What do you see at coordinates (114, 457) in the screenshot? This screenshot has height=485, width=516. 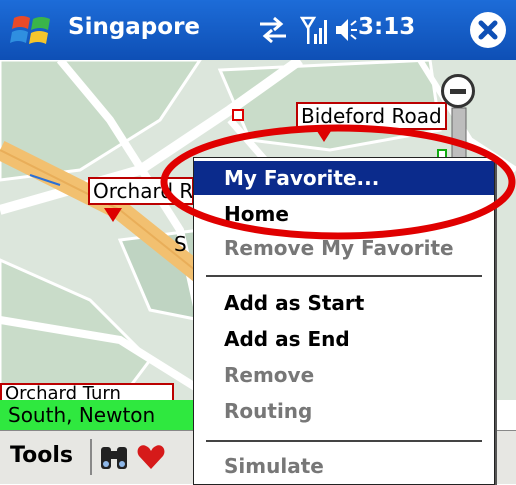 I see `binoculars-icon` at bounding box center [114, 457].